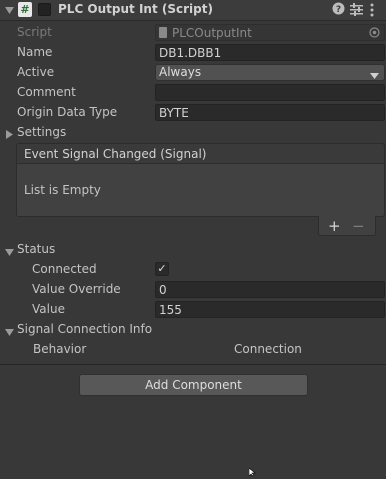  What do you see at coordinates (62, 190) in the screenshot?
I see `event-empty-text: List is Empty` at bounding box center [62, 190].